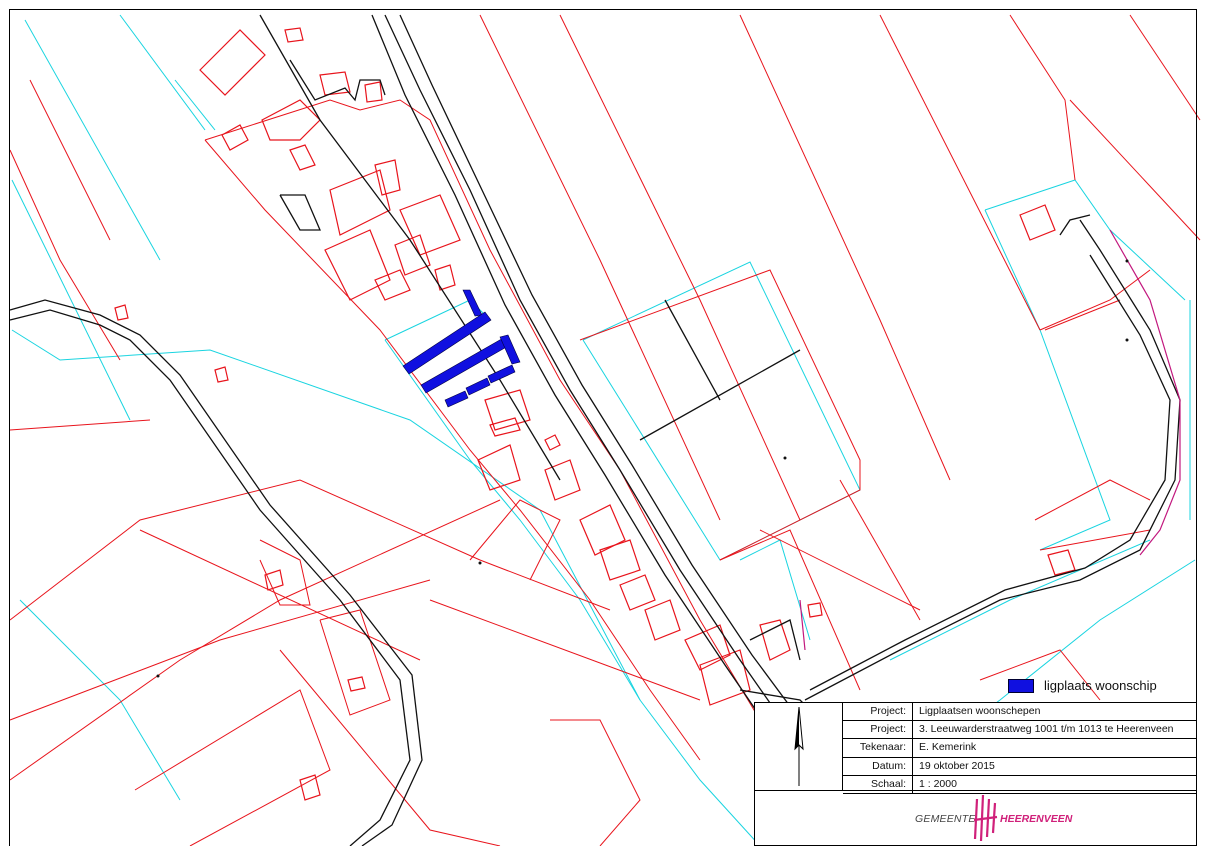 This screenshot has height=847, width=1205. What do you see at coordinates (945, 819) in the screenshot?
I see `logo-text-gemeente: GEMEENTE` at bounding box center [945, 819].